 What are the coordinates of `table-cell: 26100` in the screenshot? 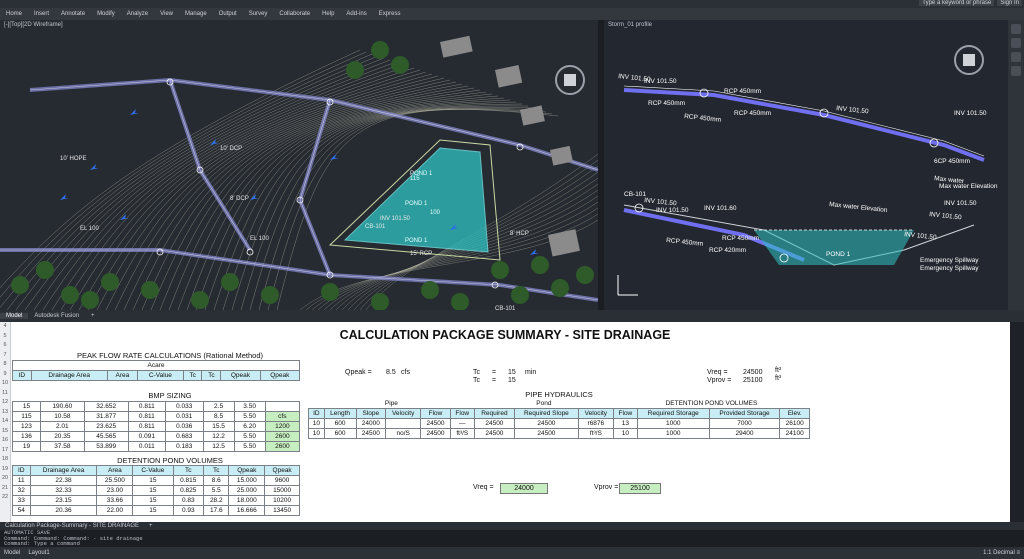 It's located at (794, 423).